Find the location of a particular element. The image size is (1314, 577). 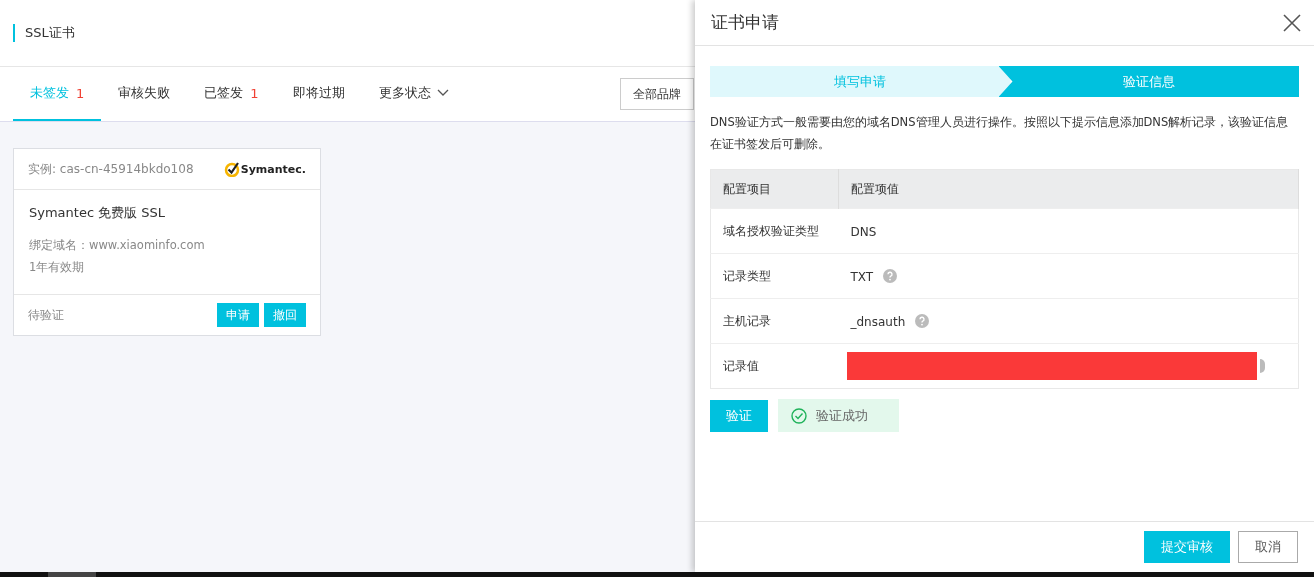

status-tab: 审核失败 is located at coordinates (144, 94).